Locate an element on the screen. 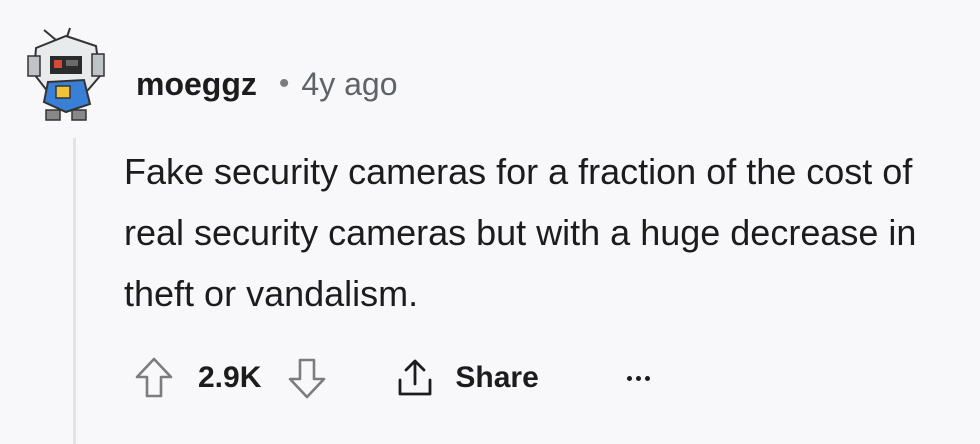 Image resolution: width=980 pixels, height=444 pixels. more-options-button is located at coordinates (638, 378).